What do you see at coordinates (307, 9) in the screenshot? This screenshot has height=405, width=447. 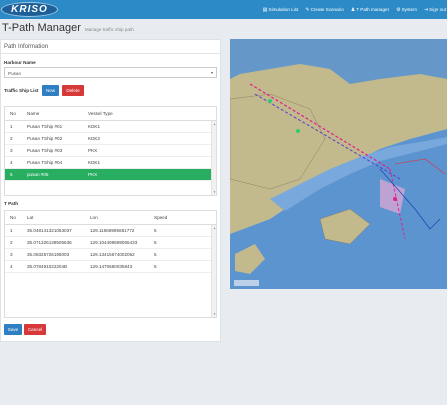 I see `pencil-icon: ✎` at bounding box center [307, 9].